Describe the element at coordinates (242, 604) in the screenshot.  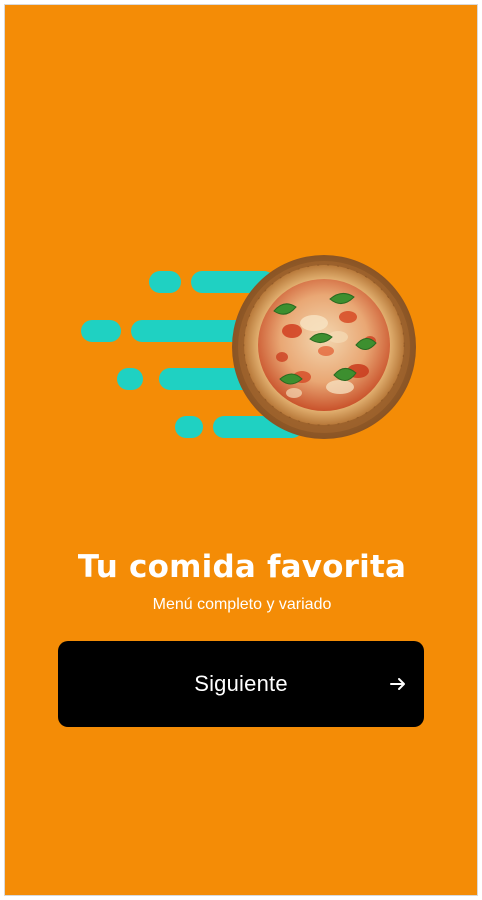
I see `page-subtitle: Menú completo y variado` at that location.